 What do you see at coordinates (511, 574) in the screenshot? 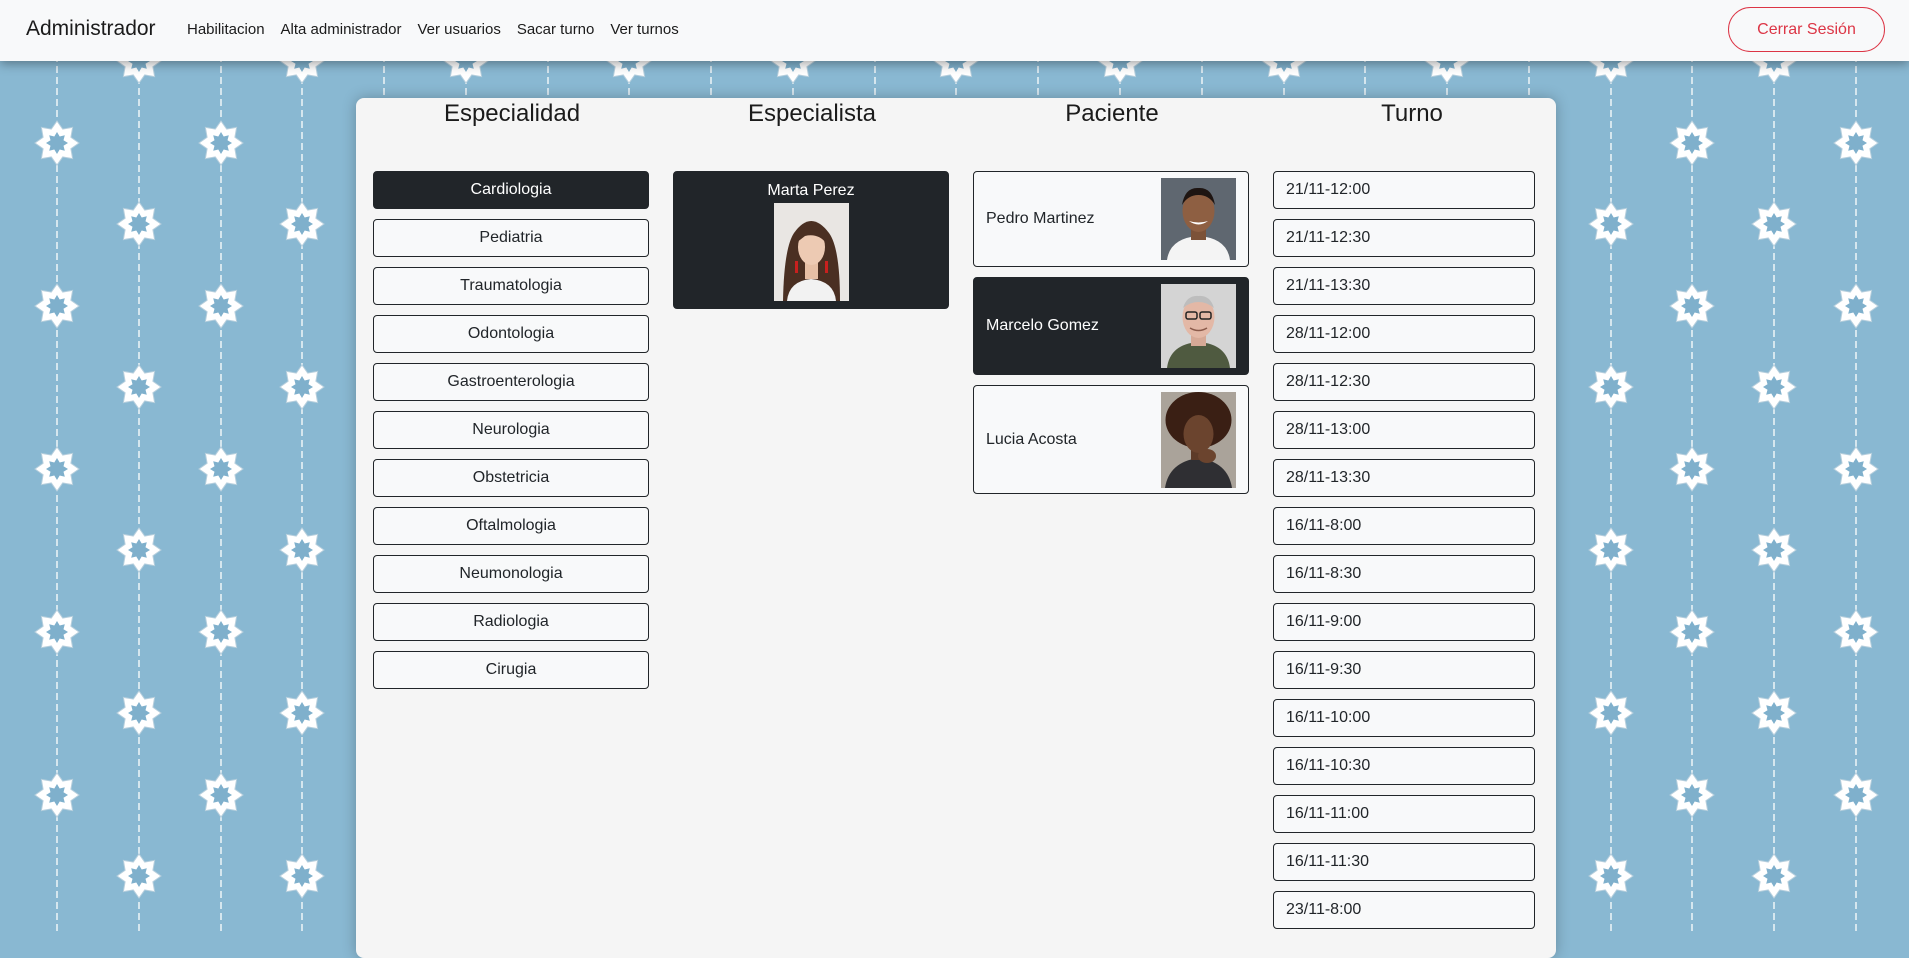
I see `especialidad-option-neumonologia: Neumonologia` at bounding box center [511, 574].